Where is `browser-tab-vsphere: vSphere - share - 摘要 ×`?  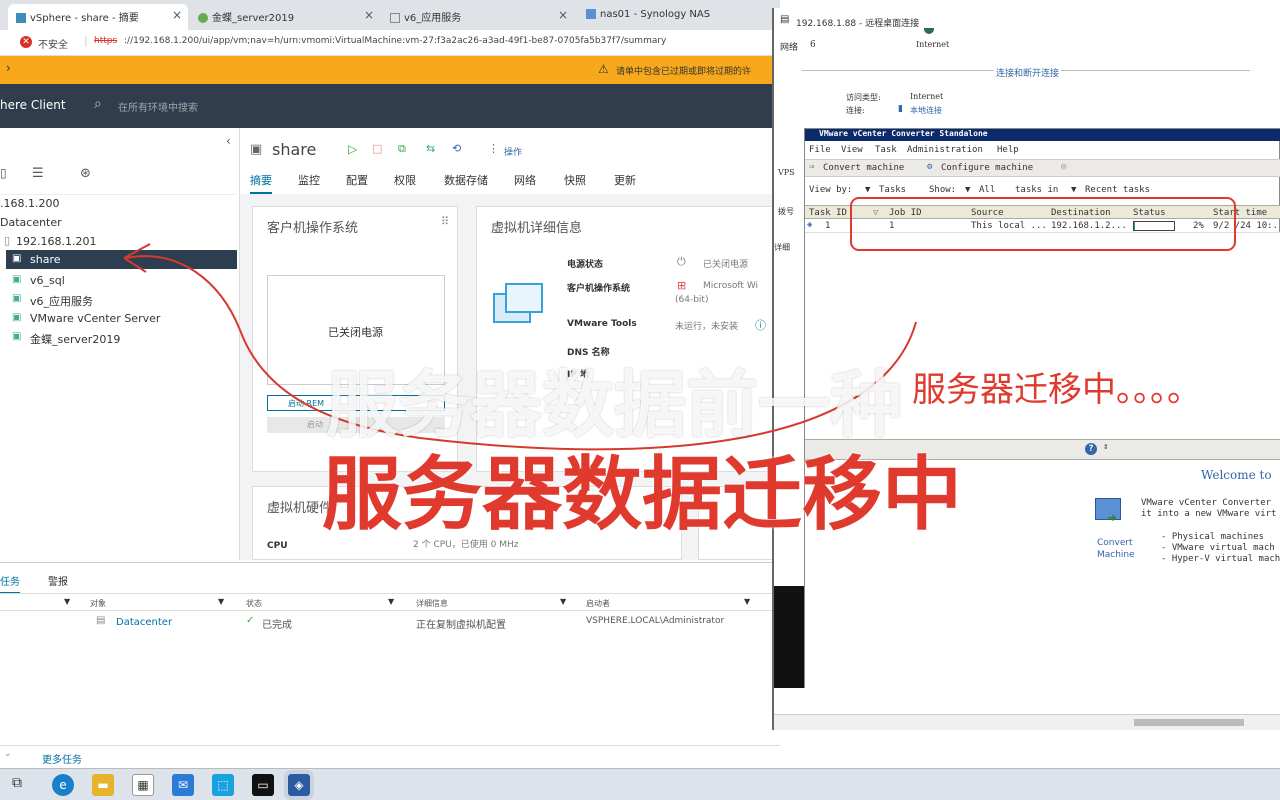
browser-tab-vsphere: vSphere - share - 摘要 × is located at coordinates (98, 17).